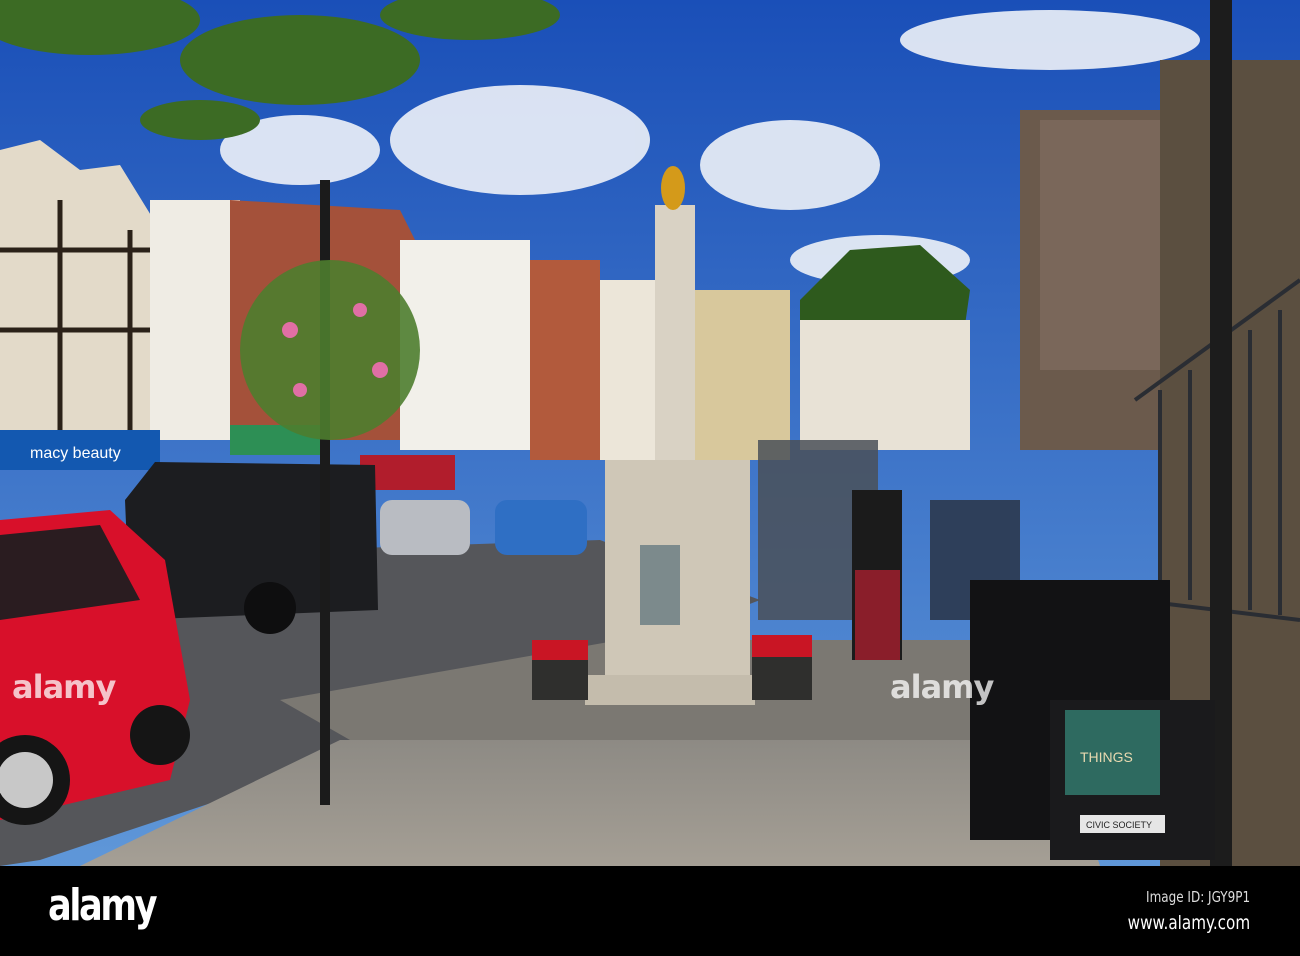 Image resolution: width=1300 pixels, height=956 pixels. What do you see at coordinates (425, 527) in the screenshot?
I see `silver-car` at bounding box center [425, 527].